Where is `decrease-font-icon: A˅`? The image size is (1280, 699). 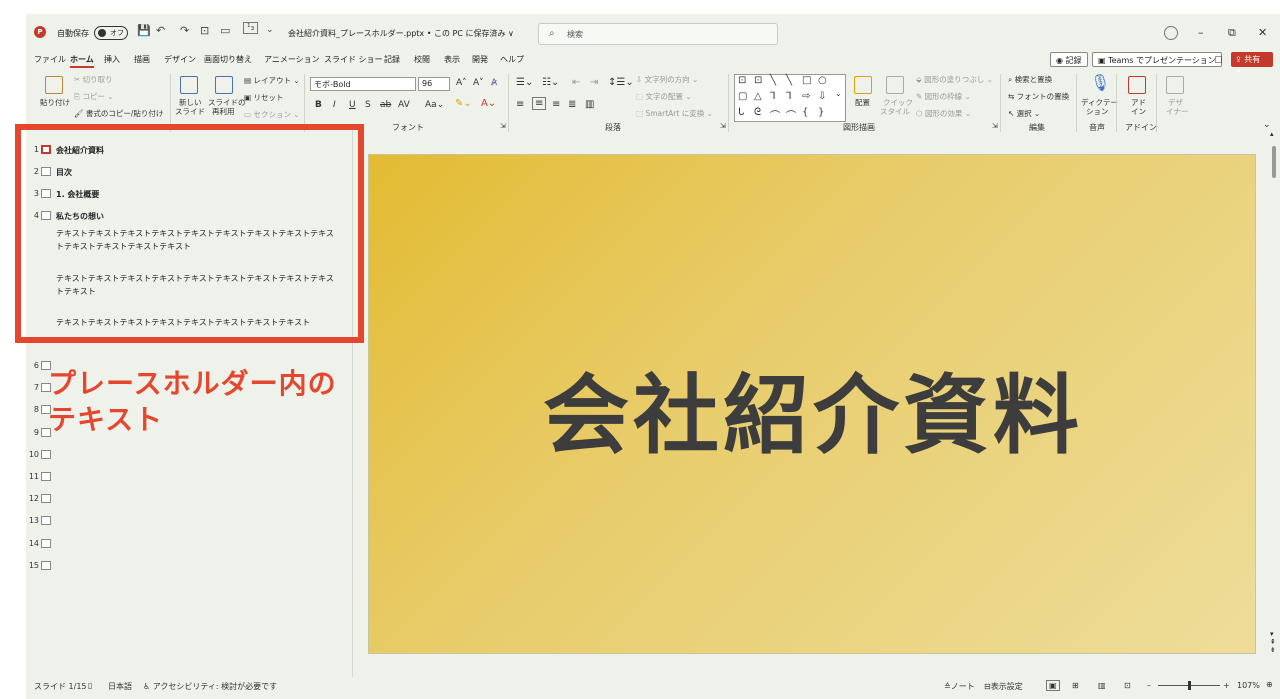 decrease-font-icon: A˅ is located at coordinates (478, 83).